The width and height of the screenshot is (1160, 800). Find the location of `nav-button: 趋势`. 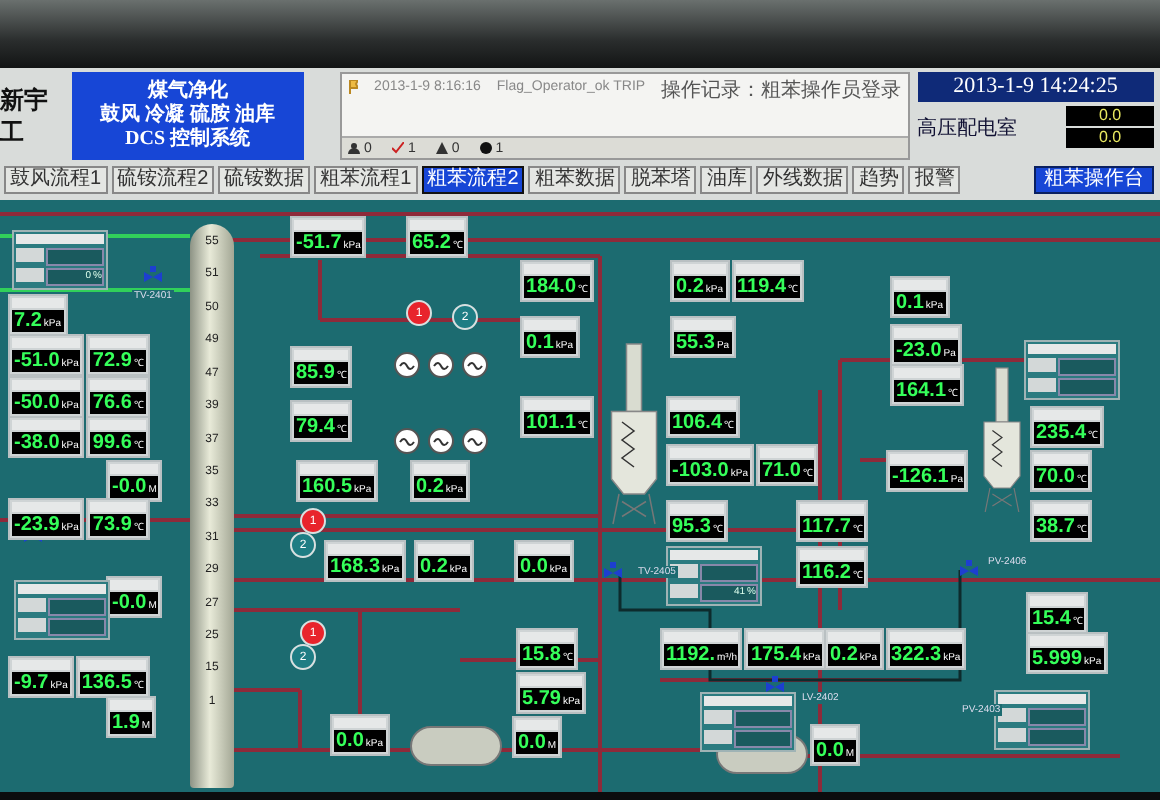

nav-button: 趋势 is located at coordinates (878, 180).